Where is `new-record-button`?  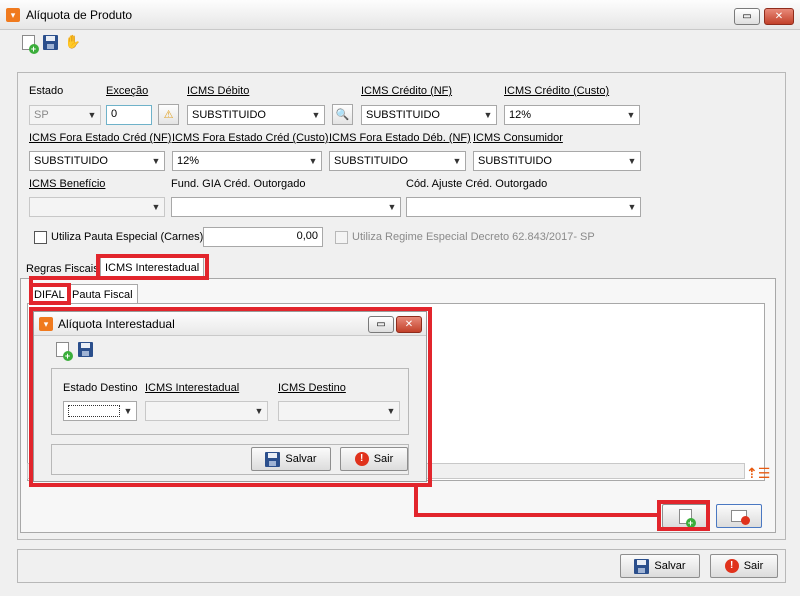 new-record-button is located at coordinates (29, 44).